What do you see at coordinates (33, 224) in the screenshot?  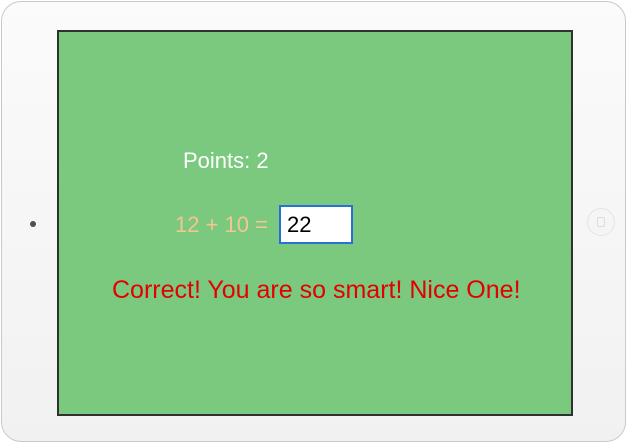 I see `camera-icon` at bounding box center [33, 224].